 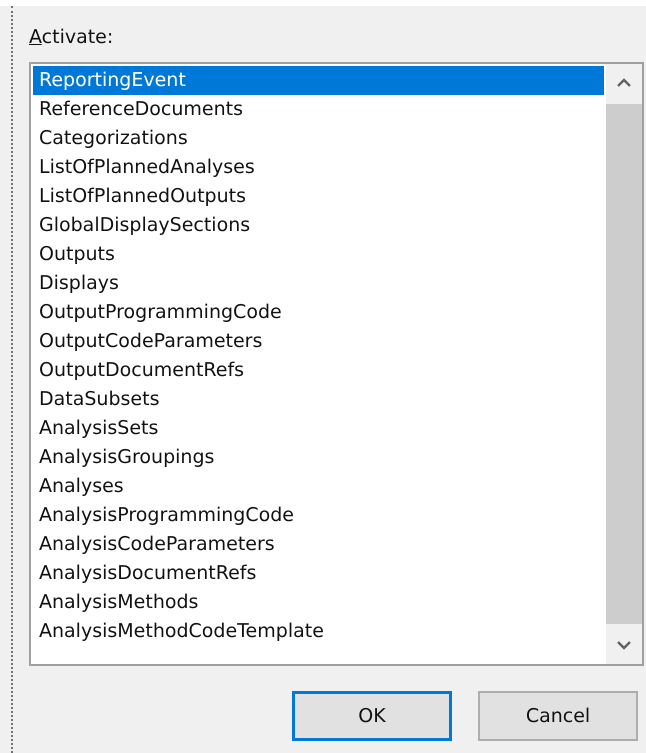 What do you see at coordinates (318, 254) in the screenshot?
I see `list-item: Outputs` at bounding box center [318, 254].